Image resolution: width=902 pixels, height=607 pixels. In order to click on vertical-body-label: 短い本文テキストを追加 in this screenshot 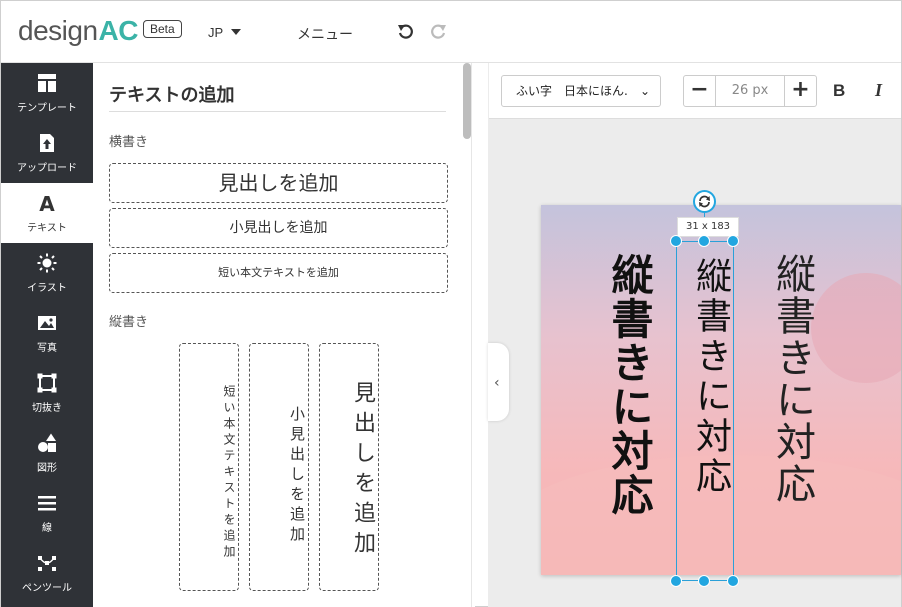, I will do `click(229, 473)`.